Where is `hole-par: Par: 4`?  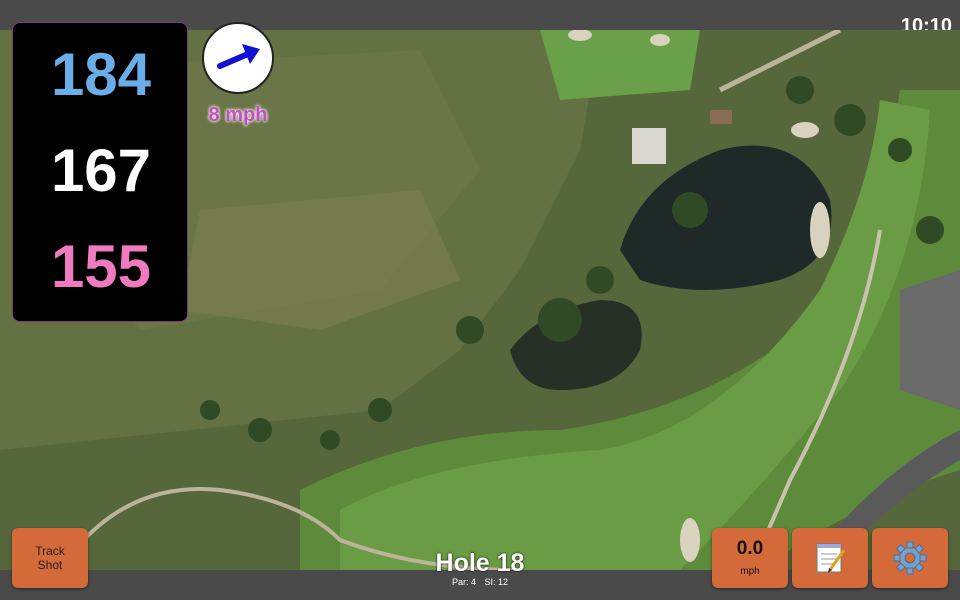 hole-par: Par: 4 is located at coordinates (463, 582).